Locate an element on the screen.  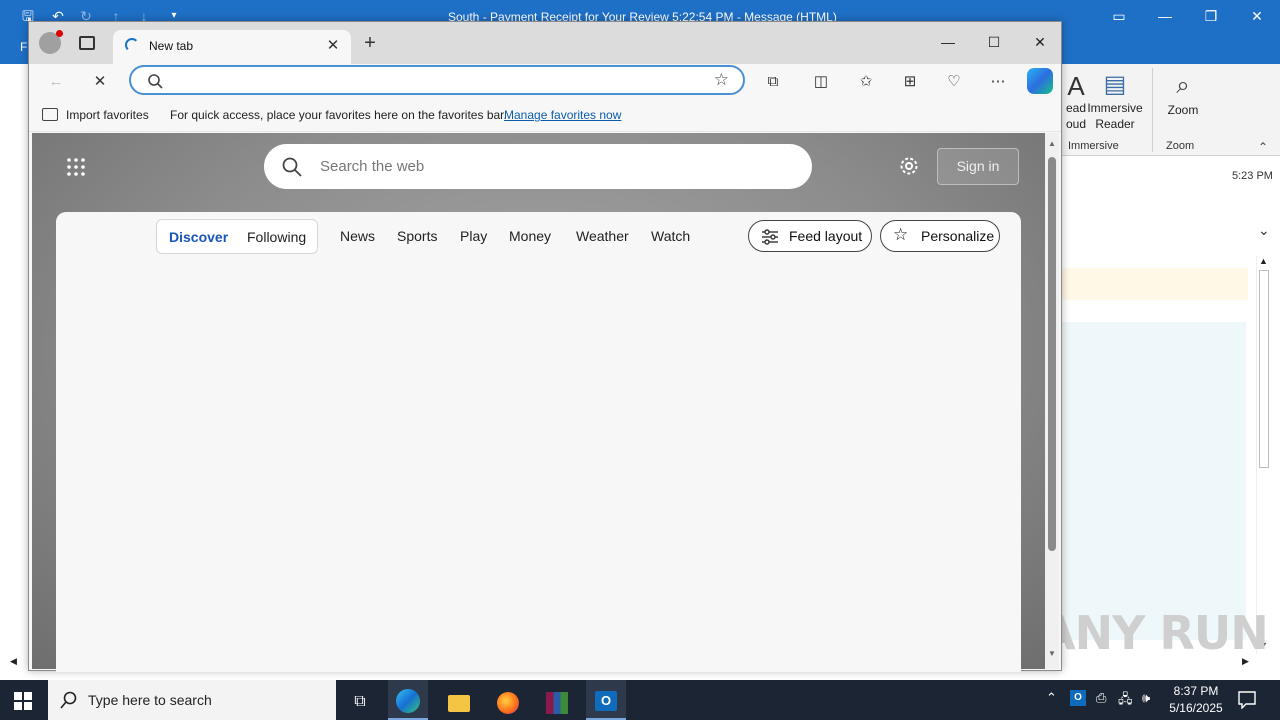
collapse-ribbon-icon: ⌃ is located at coordinates (1263, 147).